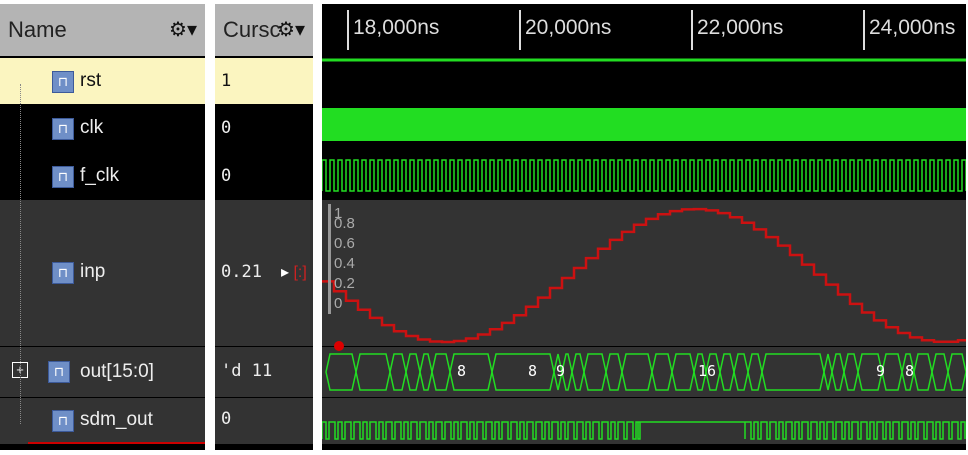 The image size is (968, 455). I want to click on signal-row-clk: ⊓ clk, so click(102, 128).